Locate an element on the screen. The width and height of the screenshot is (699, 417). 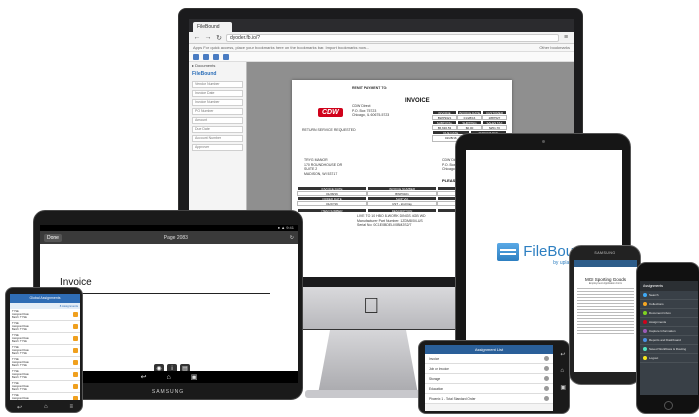
menu-item: Saved Workflows & Routing is located at coordinates (669, 349).